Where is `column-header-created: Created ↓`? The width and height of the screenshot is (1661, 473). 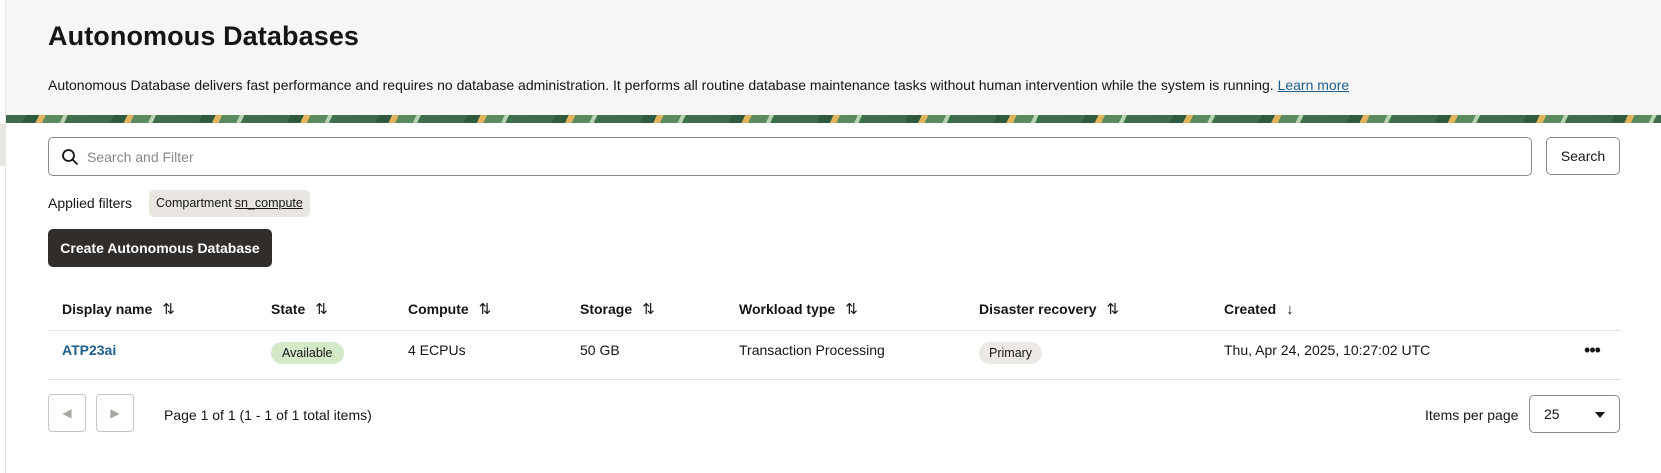
column-header-created: Created ↓ is located at coordinates (1259, 309).